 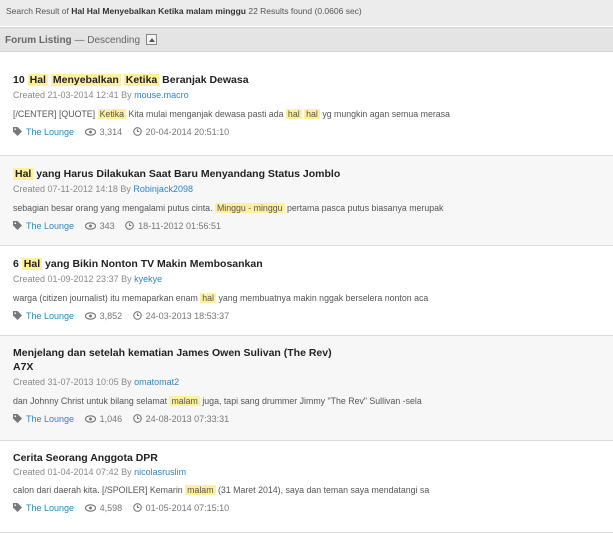 What do you see at coordinates (364, 208) in the screenshot?
I see `text-segment: pertama pasca putus biasanya merupak` at bounding box center [364, 208].